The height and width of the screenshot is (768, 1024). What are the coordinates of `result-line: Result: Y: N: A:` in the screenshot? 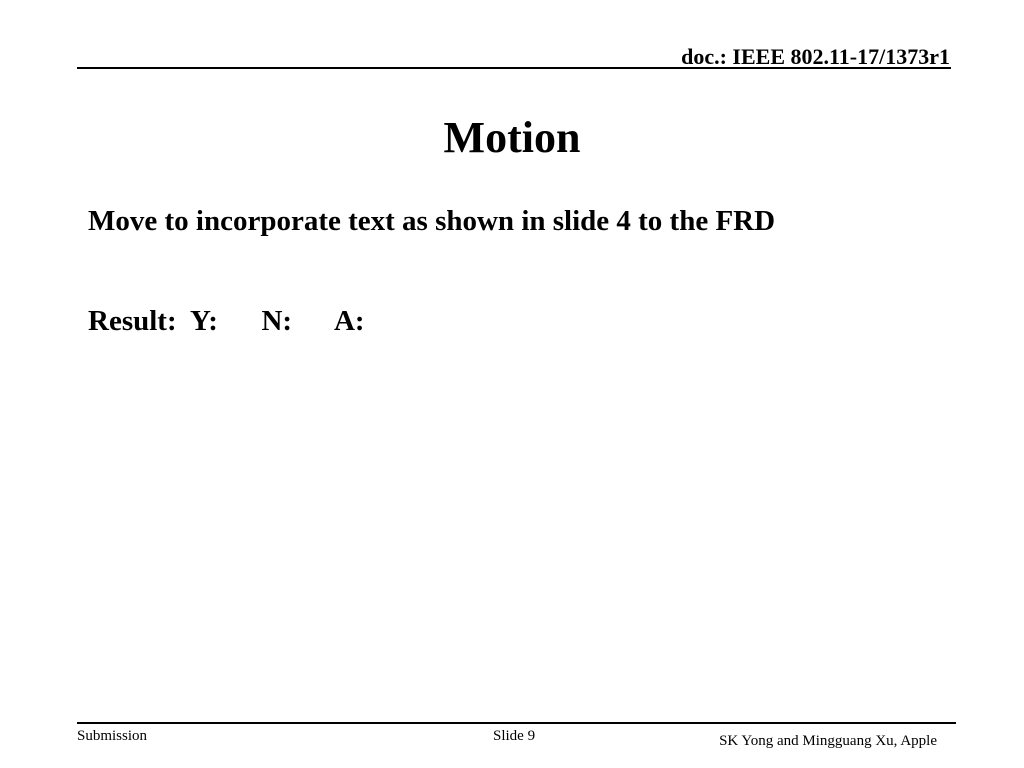 It's located at (226, 321).